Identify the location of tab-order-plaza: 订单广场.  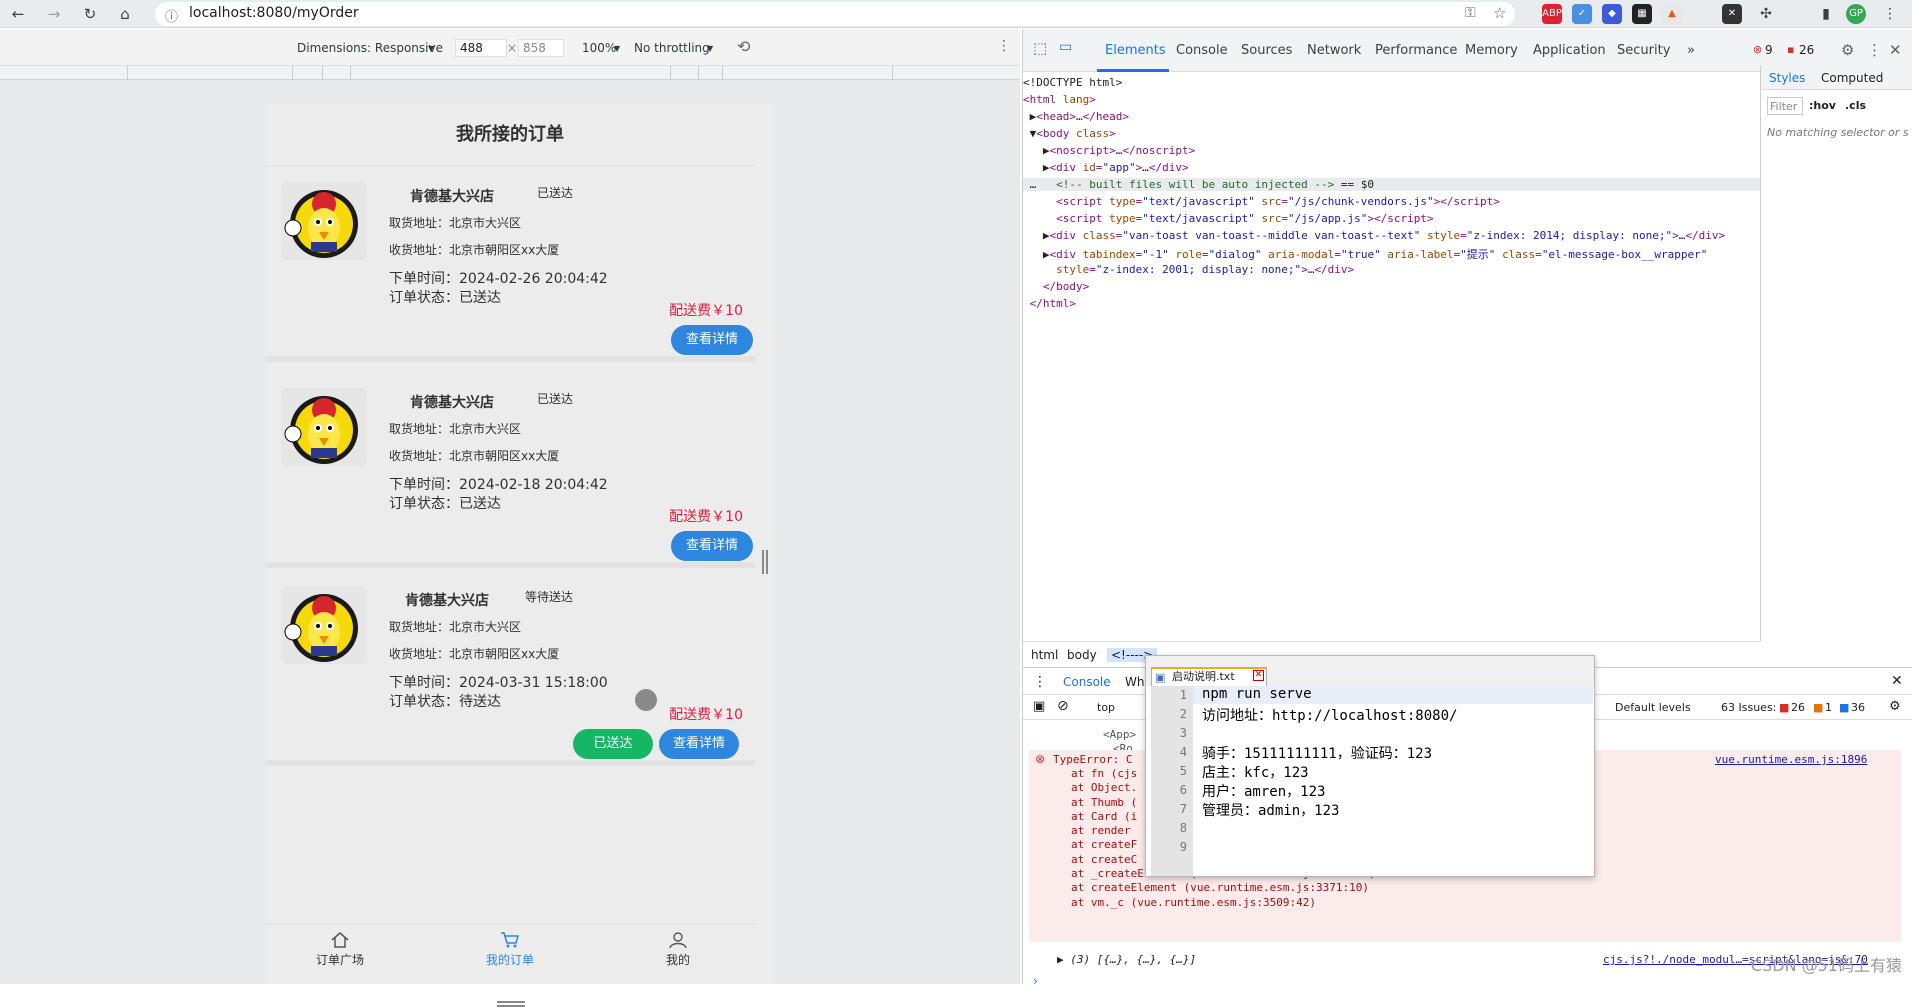
(340, 949).